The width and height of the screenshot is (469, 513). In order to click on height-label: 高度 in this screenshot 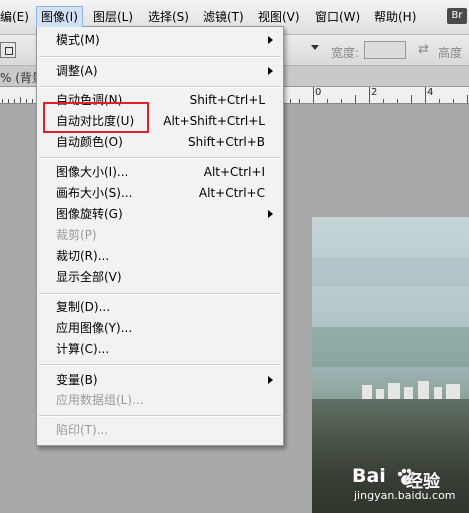, I will do `click(450, 53)`.